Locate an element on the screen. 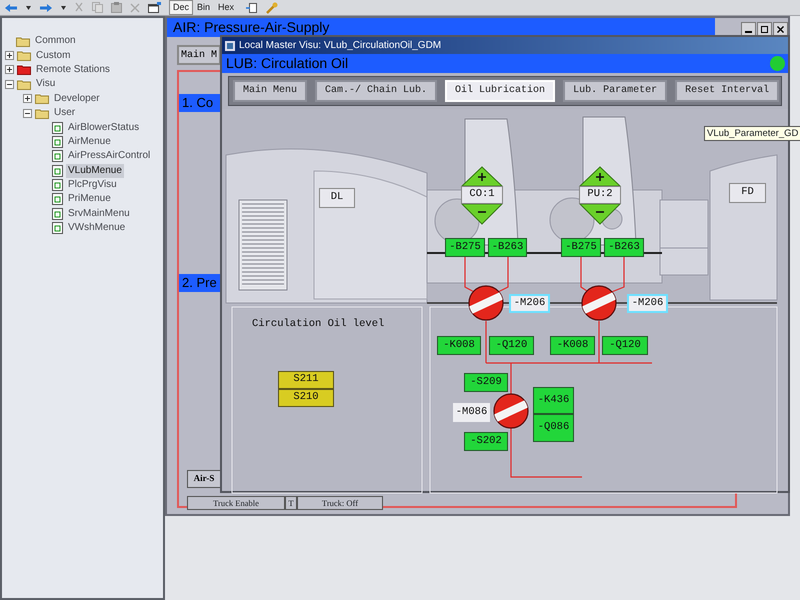  mode-button: Bin is located at coordinates (203, 7).